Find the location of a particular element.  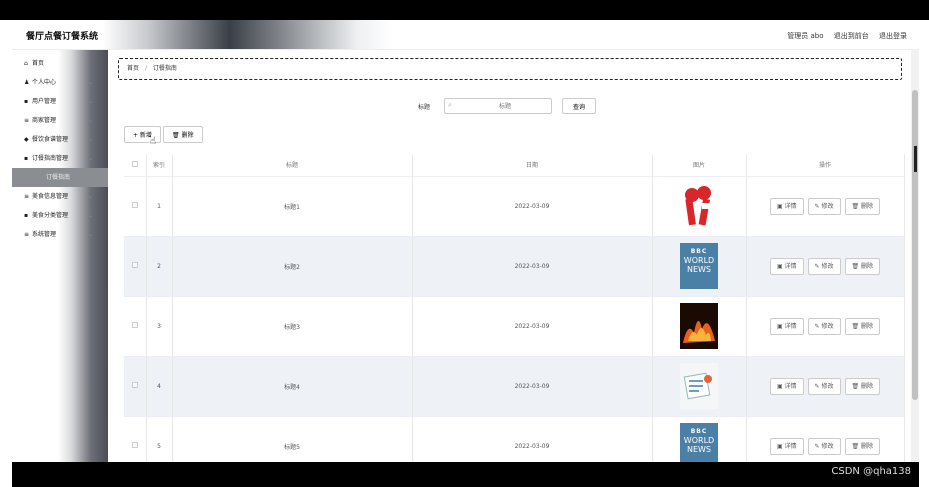

app-title: 餐厅点餐订餐系统 is located at coordinates (62, 37).